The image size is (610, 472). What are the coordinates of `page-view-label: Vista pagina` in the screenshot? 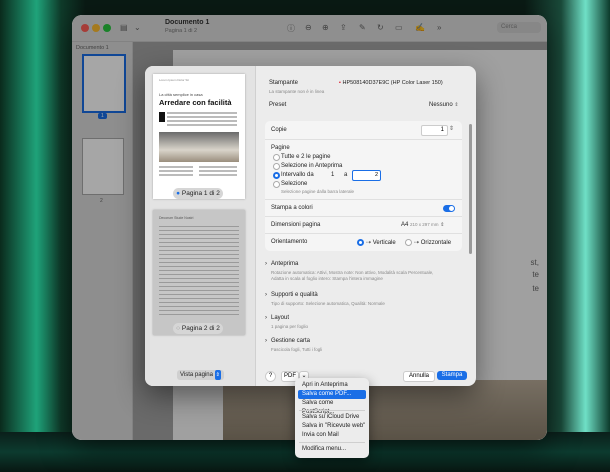 It's located at (196, 375).